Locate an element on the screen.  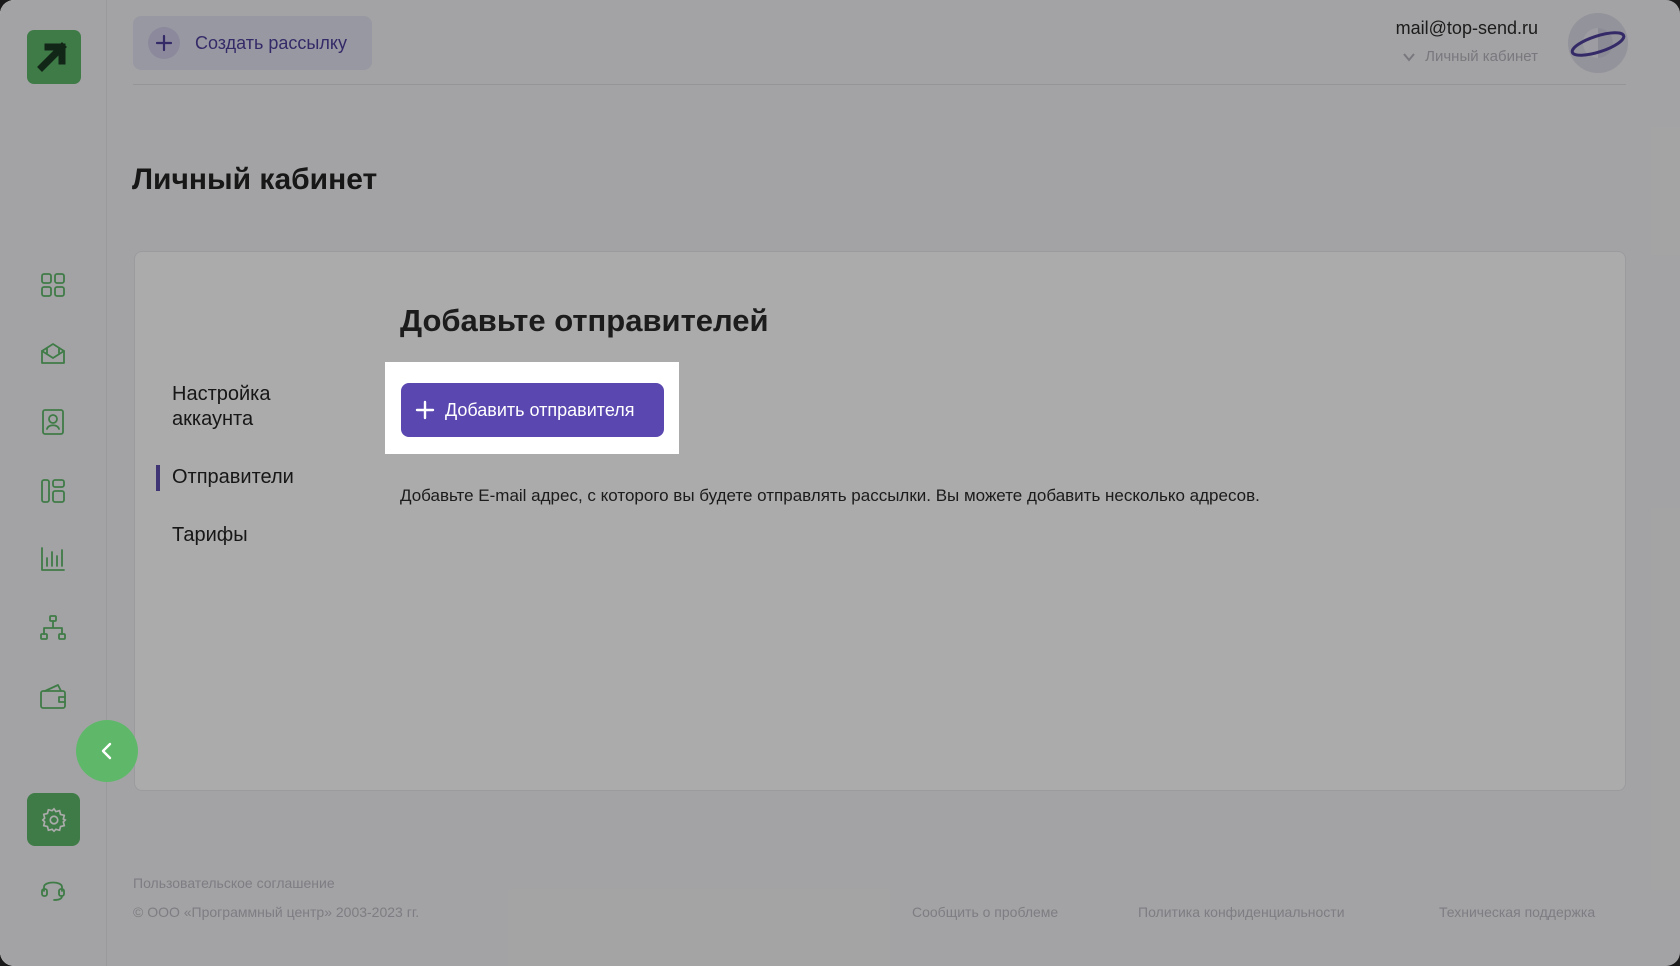
plus-icon is located at coordinates (425, 410).